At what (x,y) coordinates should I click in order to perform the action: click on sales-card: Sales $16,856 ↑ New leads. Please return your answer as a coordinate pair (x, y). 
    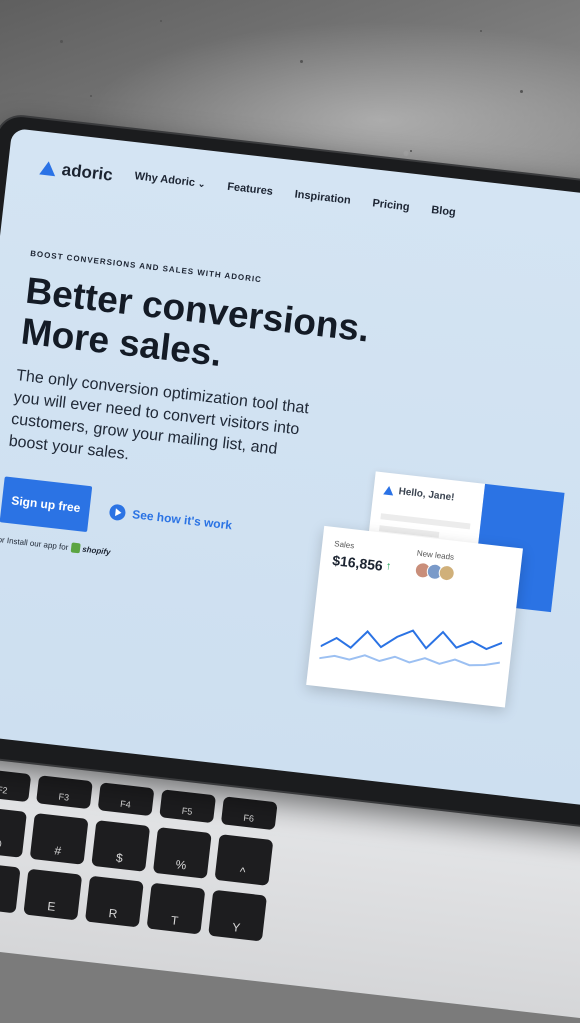
    Looking at the image, I should click on (414, 616).